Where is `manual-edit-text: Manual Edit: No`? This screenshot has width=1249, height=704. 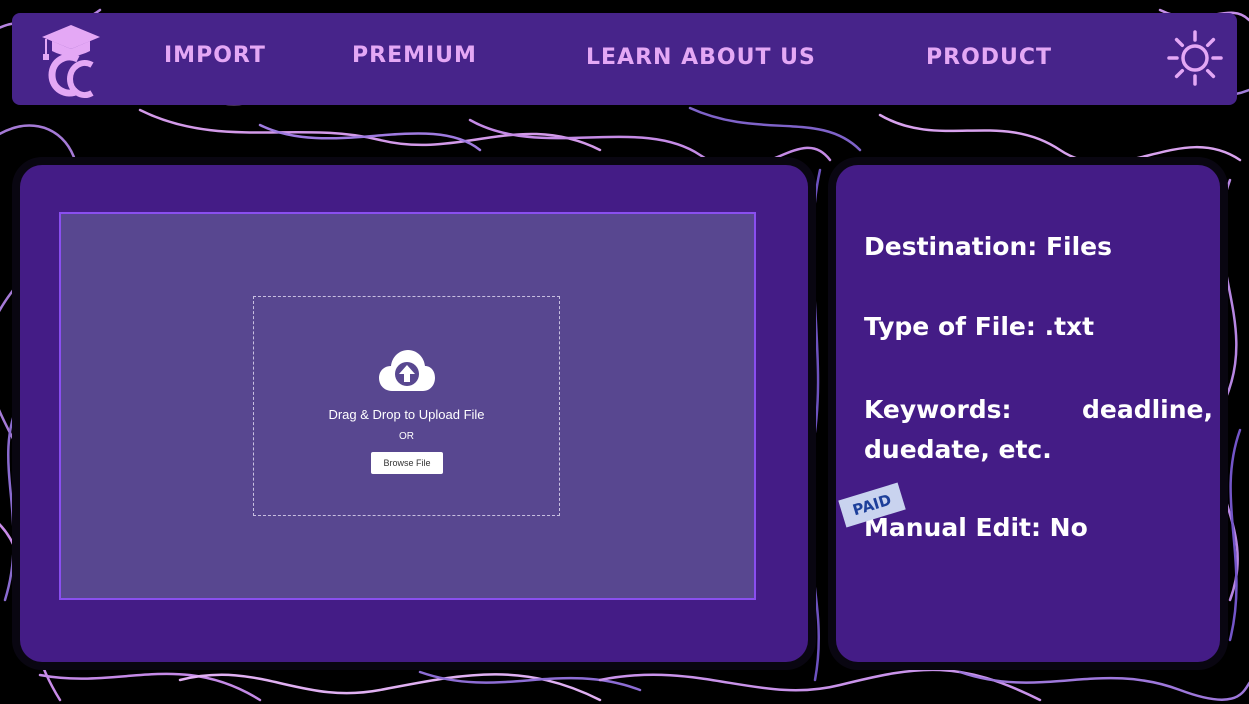 manual-edit-text: Manual Edit: No is located at coordinates (976, 527).